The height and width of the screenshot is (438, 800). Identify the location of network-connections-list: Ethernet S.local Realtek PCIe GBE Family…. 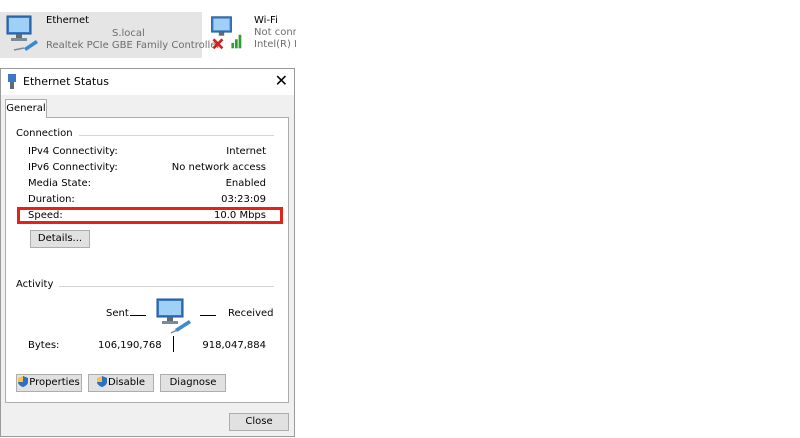
(148, 34).